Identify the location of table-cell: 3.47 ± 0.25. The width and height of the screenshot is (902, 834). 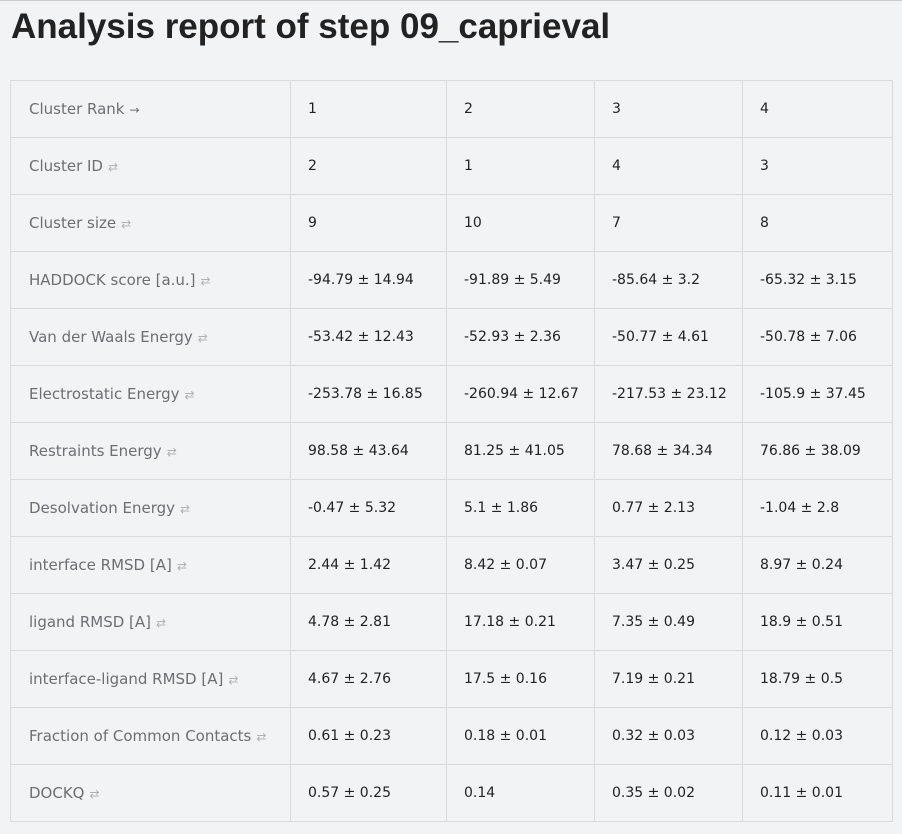
(668, 565).